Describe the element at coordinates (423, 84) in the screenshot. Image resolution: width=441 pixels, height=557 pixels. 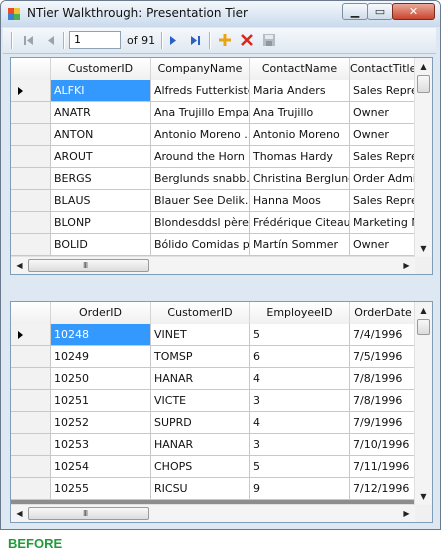
I see `scroll-thumb` at that location.